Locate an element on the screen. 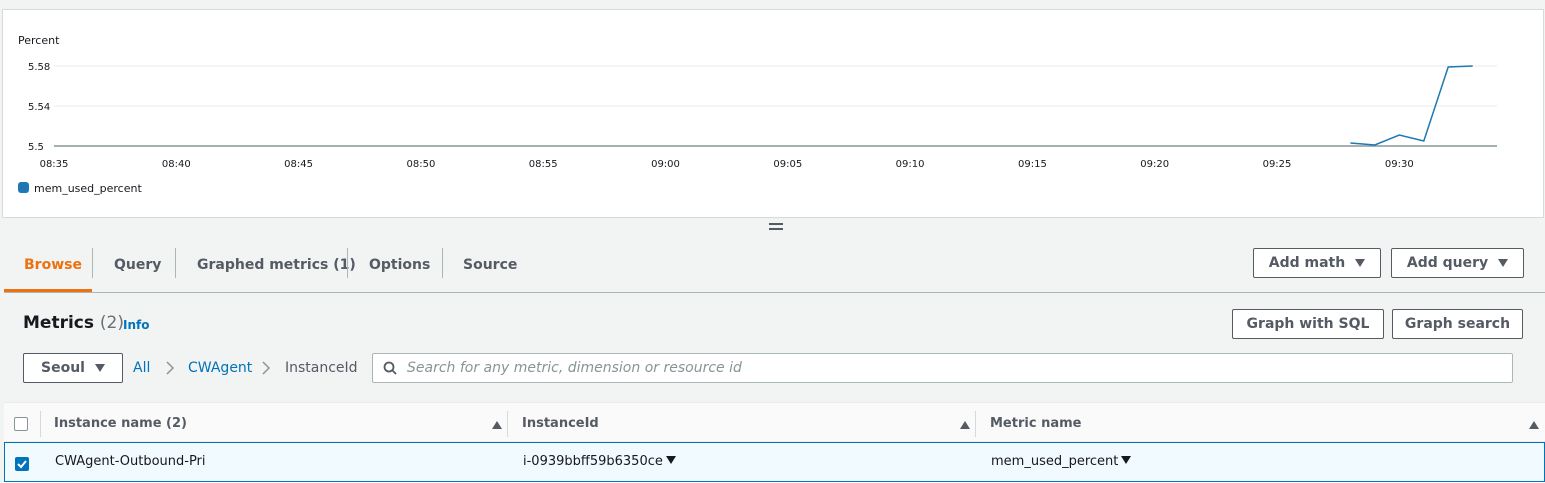 The width and height of the screenshot is (1545, 483). graph-with-sql-button: Graph with SQL is located at coordinates (1308, 324).